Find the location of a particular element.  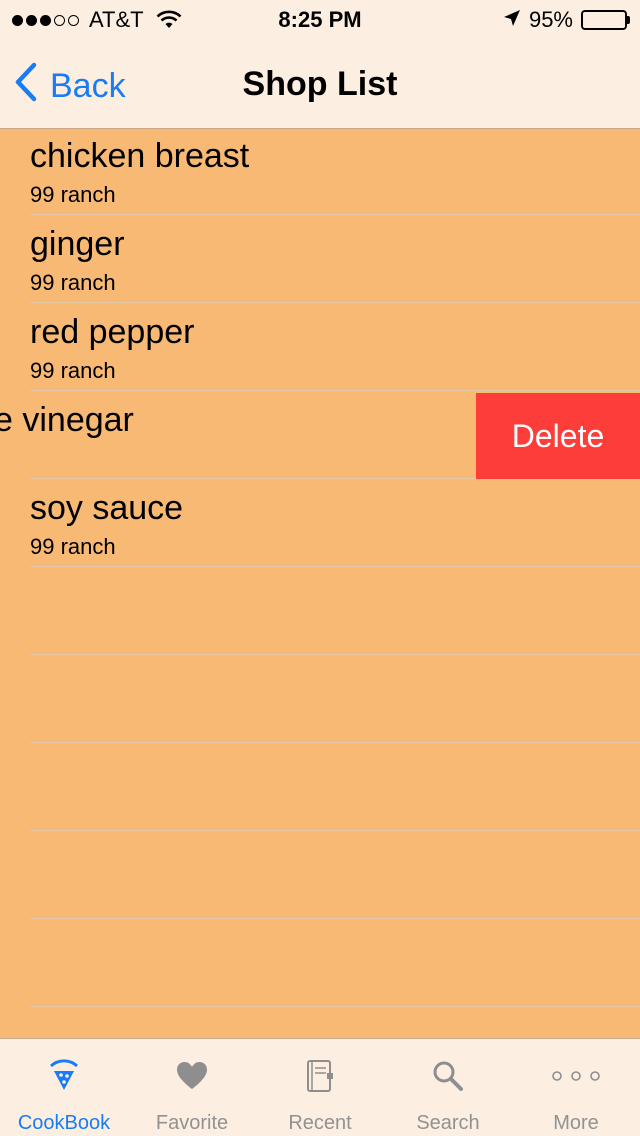

tab-label: CookBook is located at coordinates (64, 1123).